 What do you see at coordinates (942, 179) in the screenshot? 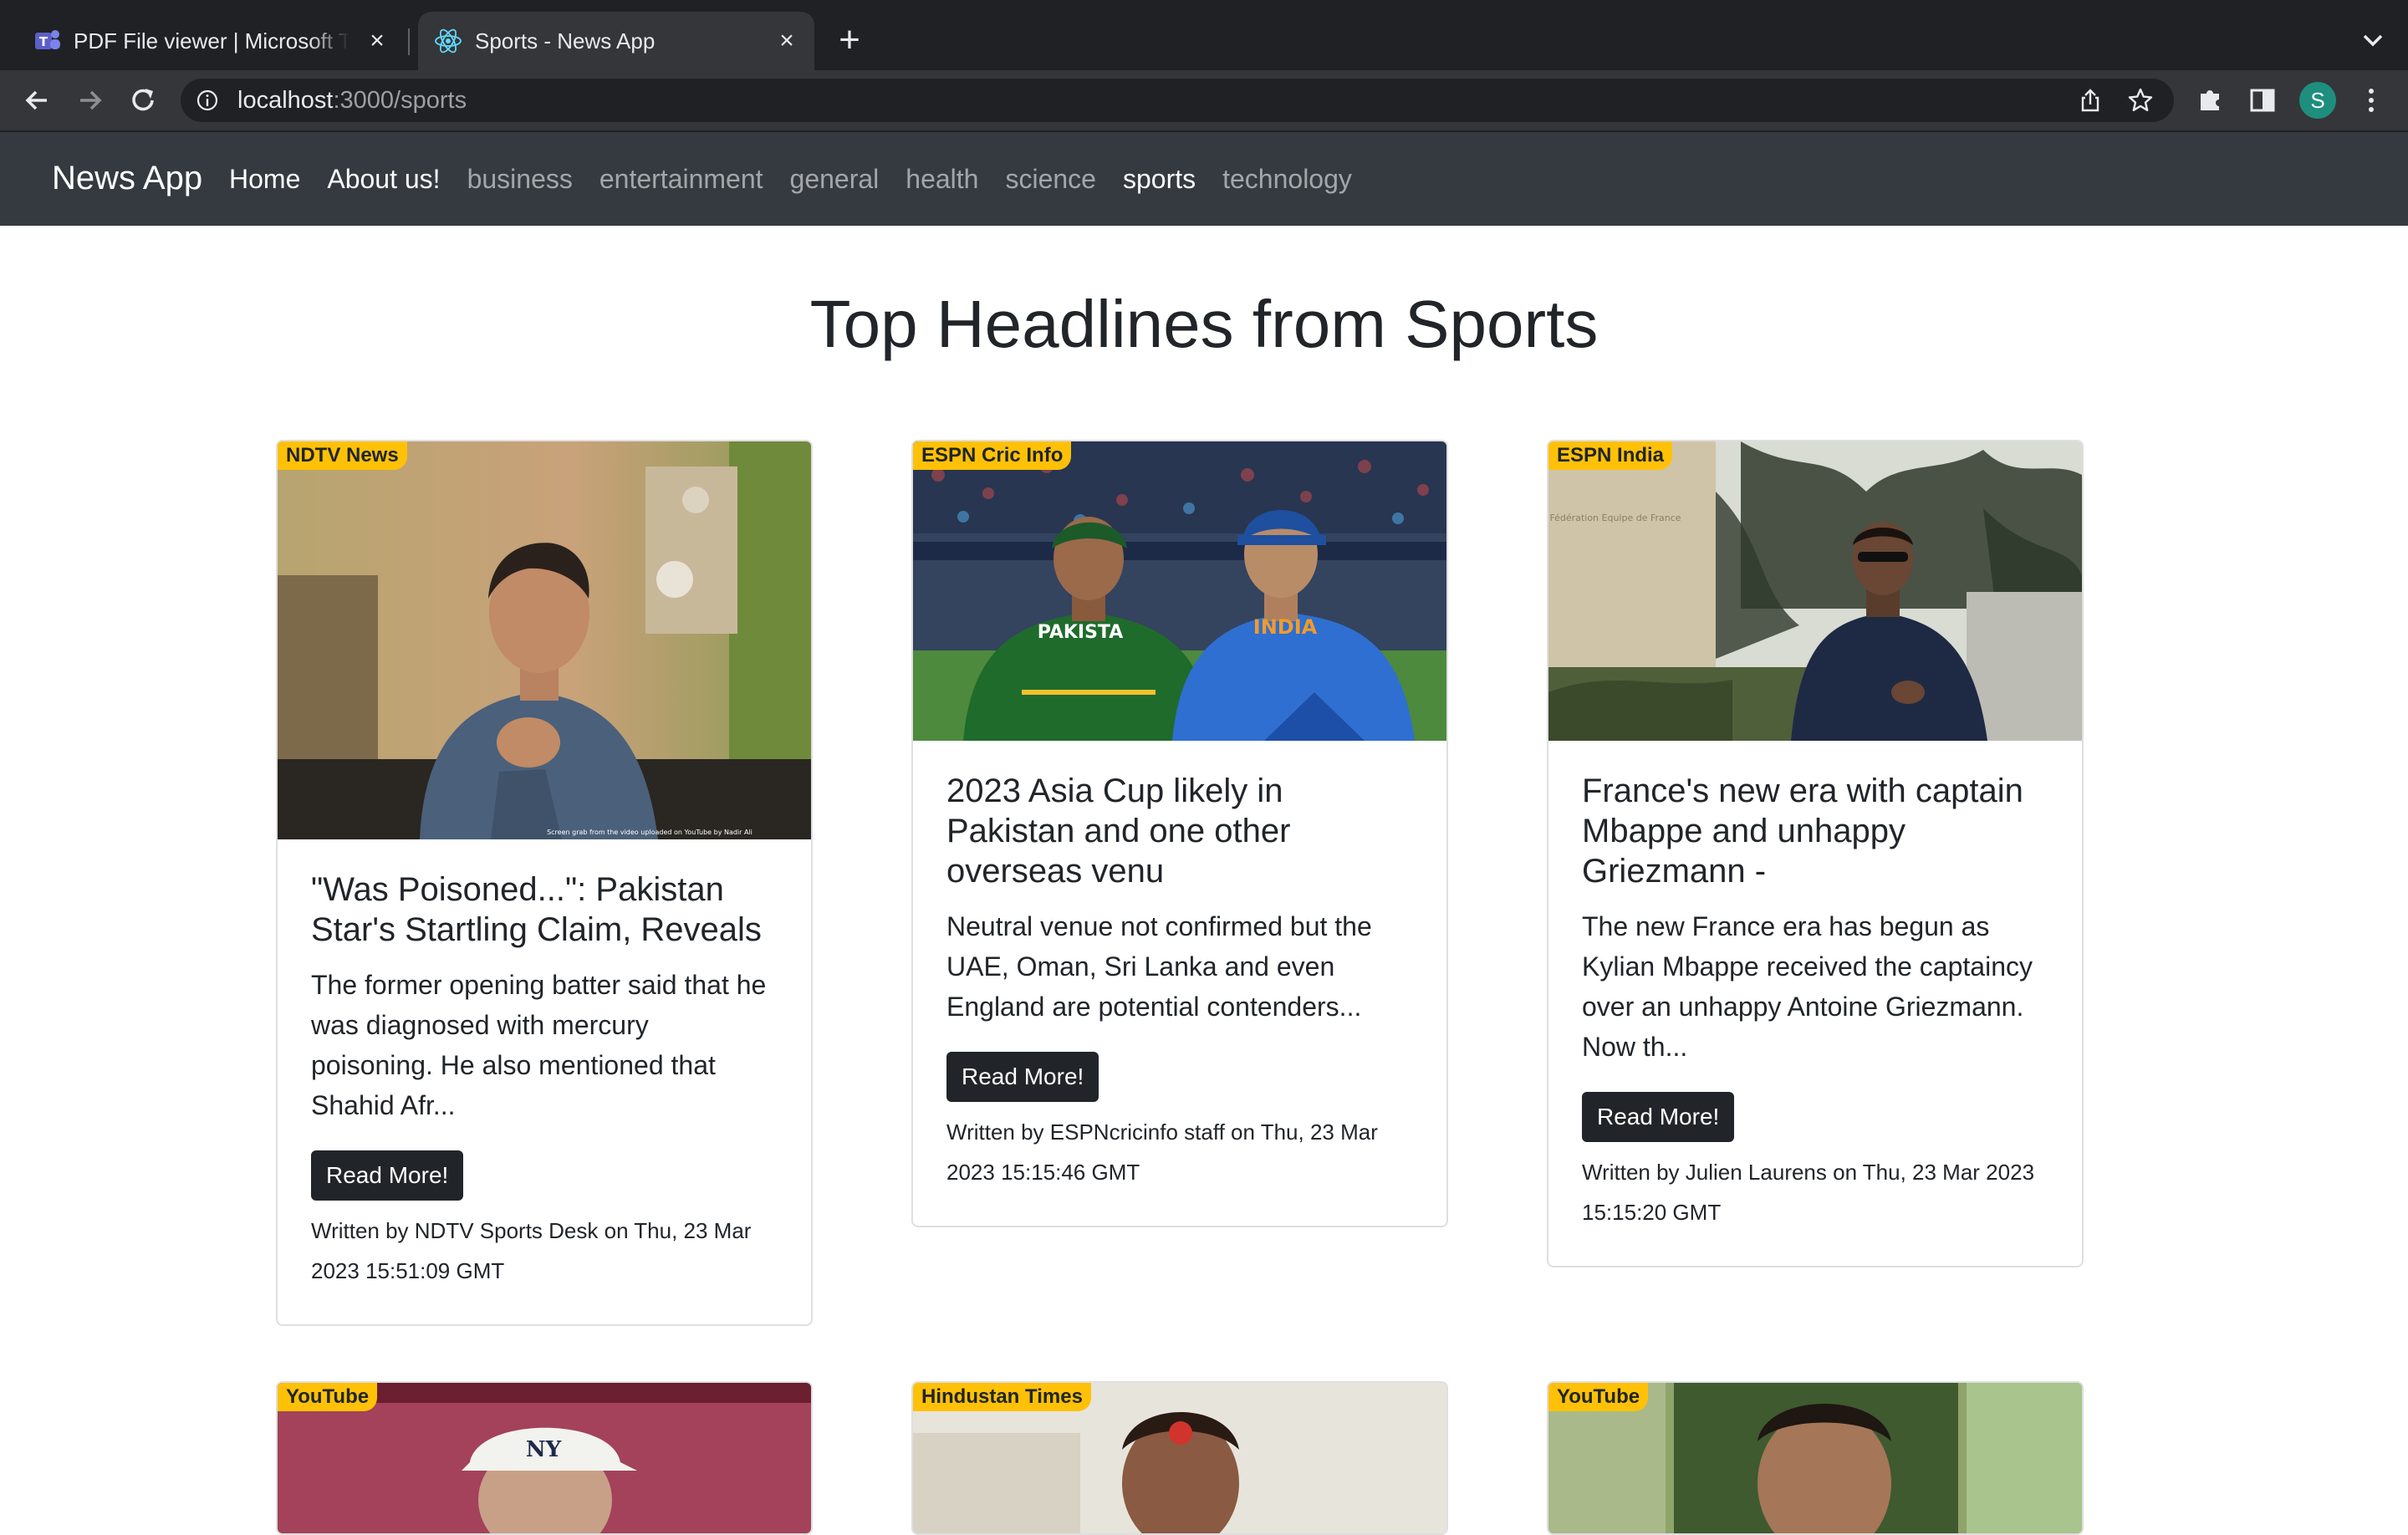
I see `nav-link-health: health` at bounding box center [942, 179].